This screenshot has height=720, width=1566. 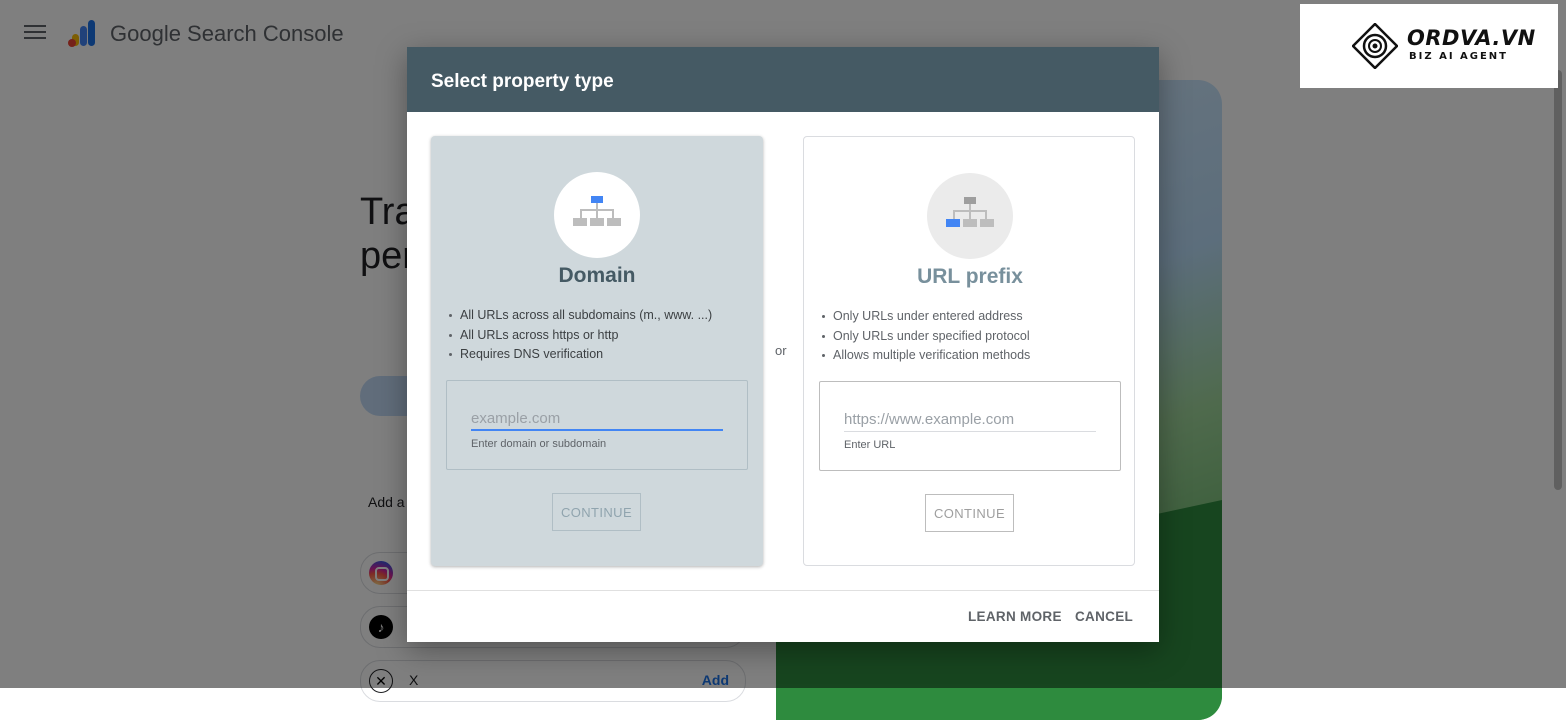 What do you see at coordinates (783, 616) in the screenshot?
I see `dialog-footer: LEARN MORE CANCEL` at bounding box center [783, 616].